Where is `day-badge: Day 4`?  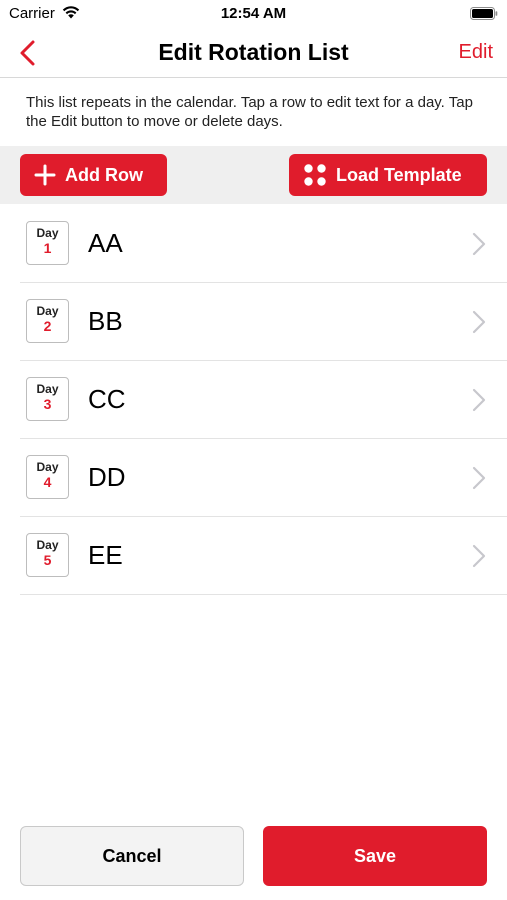 day-badge: Day 4 is located at coordinates (47, 477).